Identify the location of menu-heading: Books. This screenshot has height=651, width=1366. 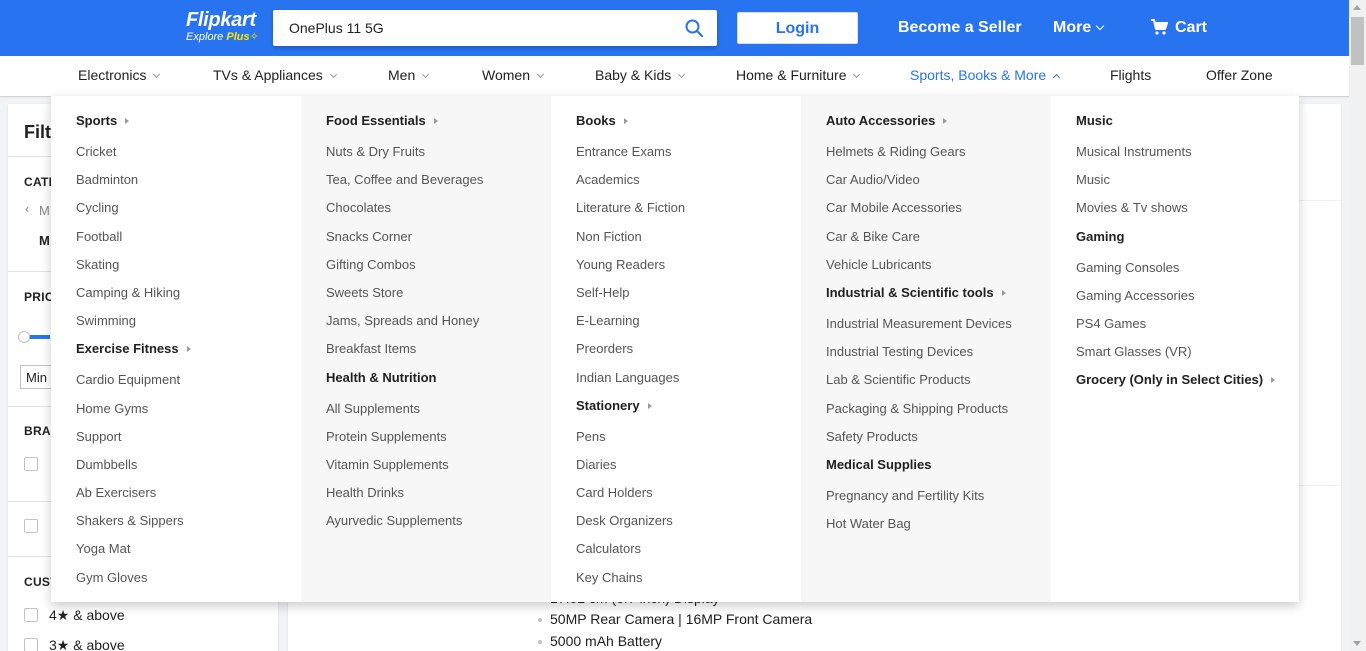
(688, 123).